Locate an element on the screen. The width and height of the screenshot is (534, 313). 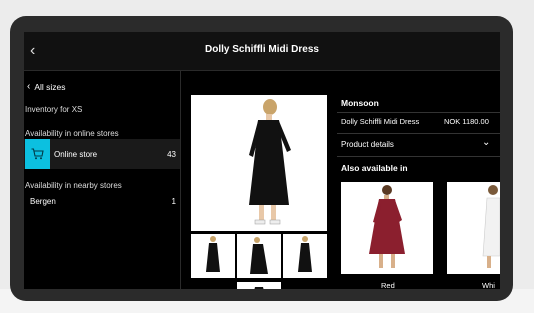
online-availability-heading: Availability in online stores is located at coordinates (72, 133).